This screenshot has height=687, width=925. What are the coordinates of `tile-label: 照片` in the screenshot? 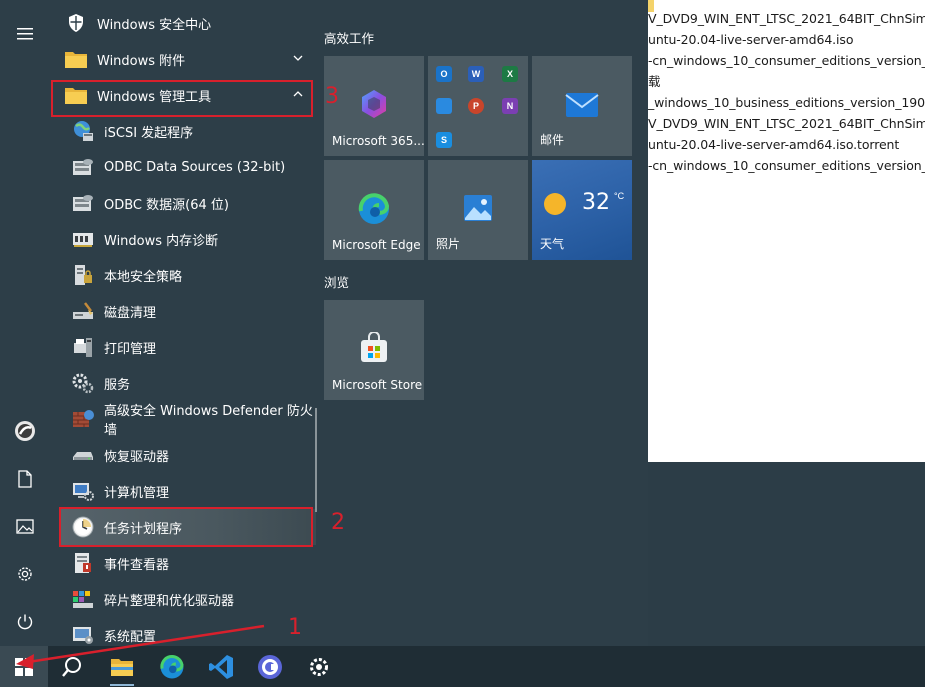 It's located at (448, 244).